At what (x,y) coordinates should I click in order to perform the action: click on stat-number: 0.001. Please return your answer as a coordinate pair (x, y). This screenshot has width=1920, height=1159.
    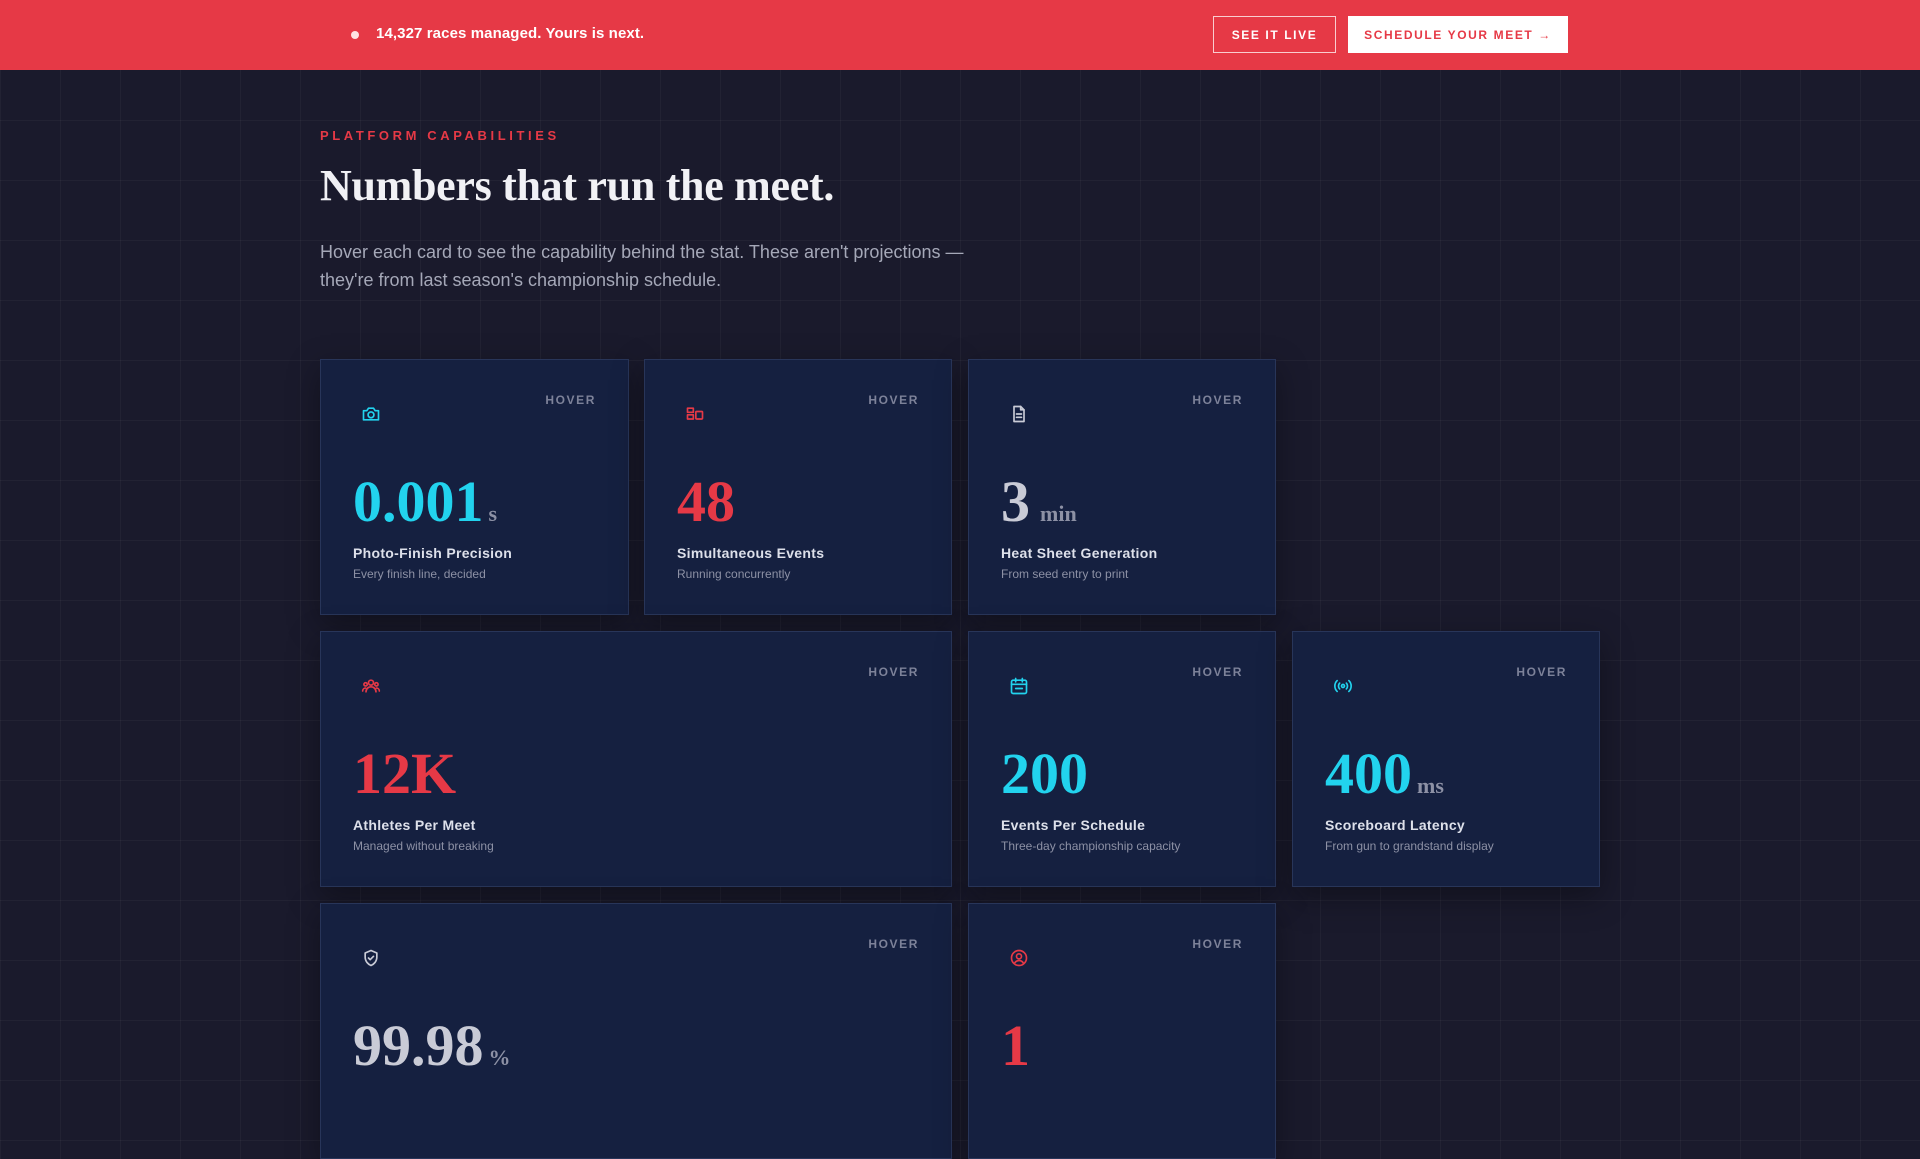
    Looking at the image, I should click on (418, 501).